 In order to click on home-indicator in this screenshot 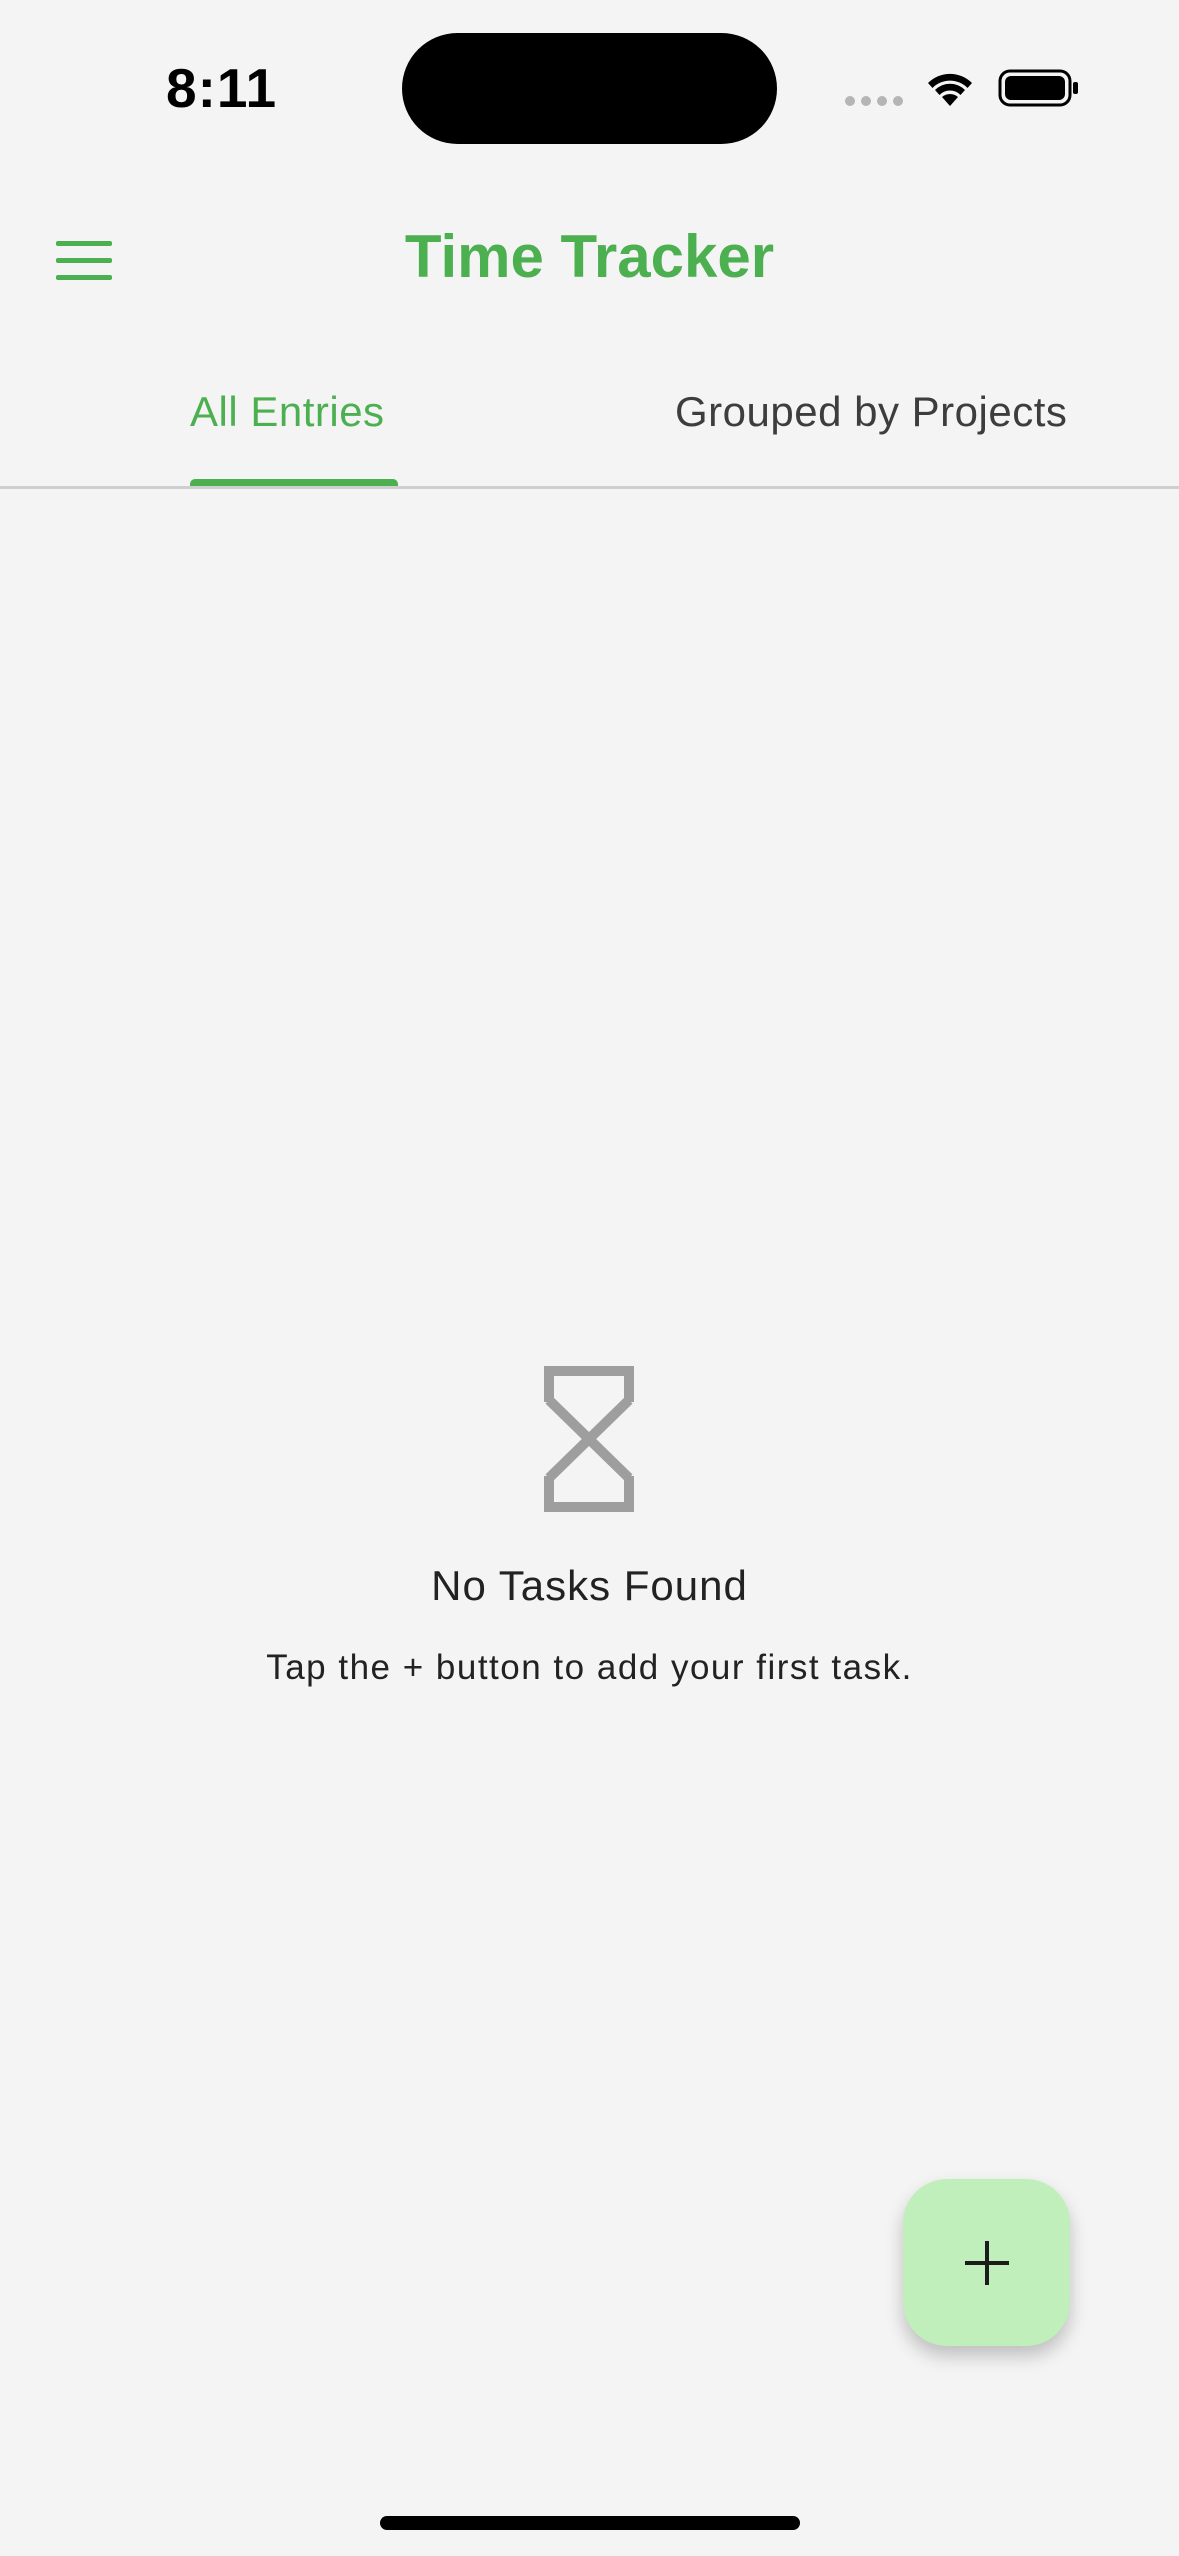, I will do `click(590, 2523)`.